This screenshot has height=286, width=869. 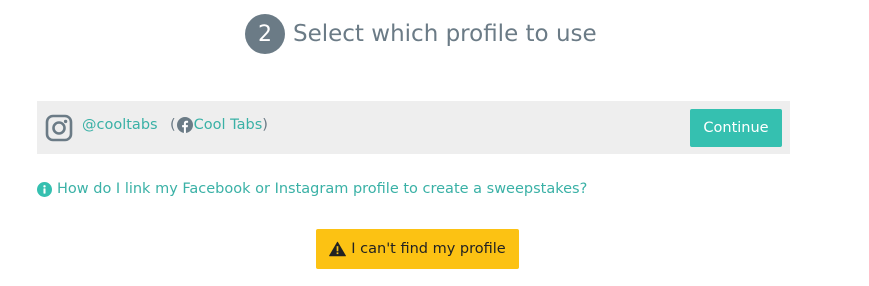 I want to click on cant-find-profile-button: I can't find my profile, so click(x=417, y=249).